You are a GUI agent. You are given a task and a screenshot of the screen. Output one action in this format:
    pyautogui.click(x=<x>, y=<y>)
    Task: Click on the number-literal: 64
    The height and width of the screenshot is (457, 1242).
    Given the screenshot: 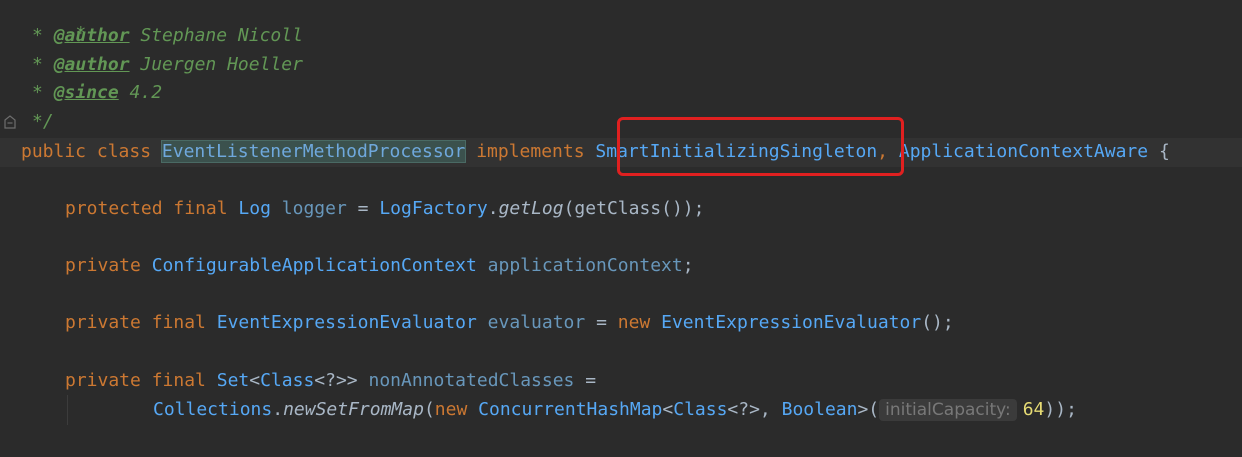 What is the action you would take?
    pyautogui.click(x=1034, y=409)
    